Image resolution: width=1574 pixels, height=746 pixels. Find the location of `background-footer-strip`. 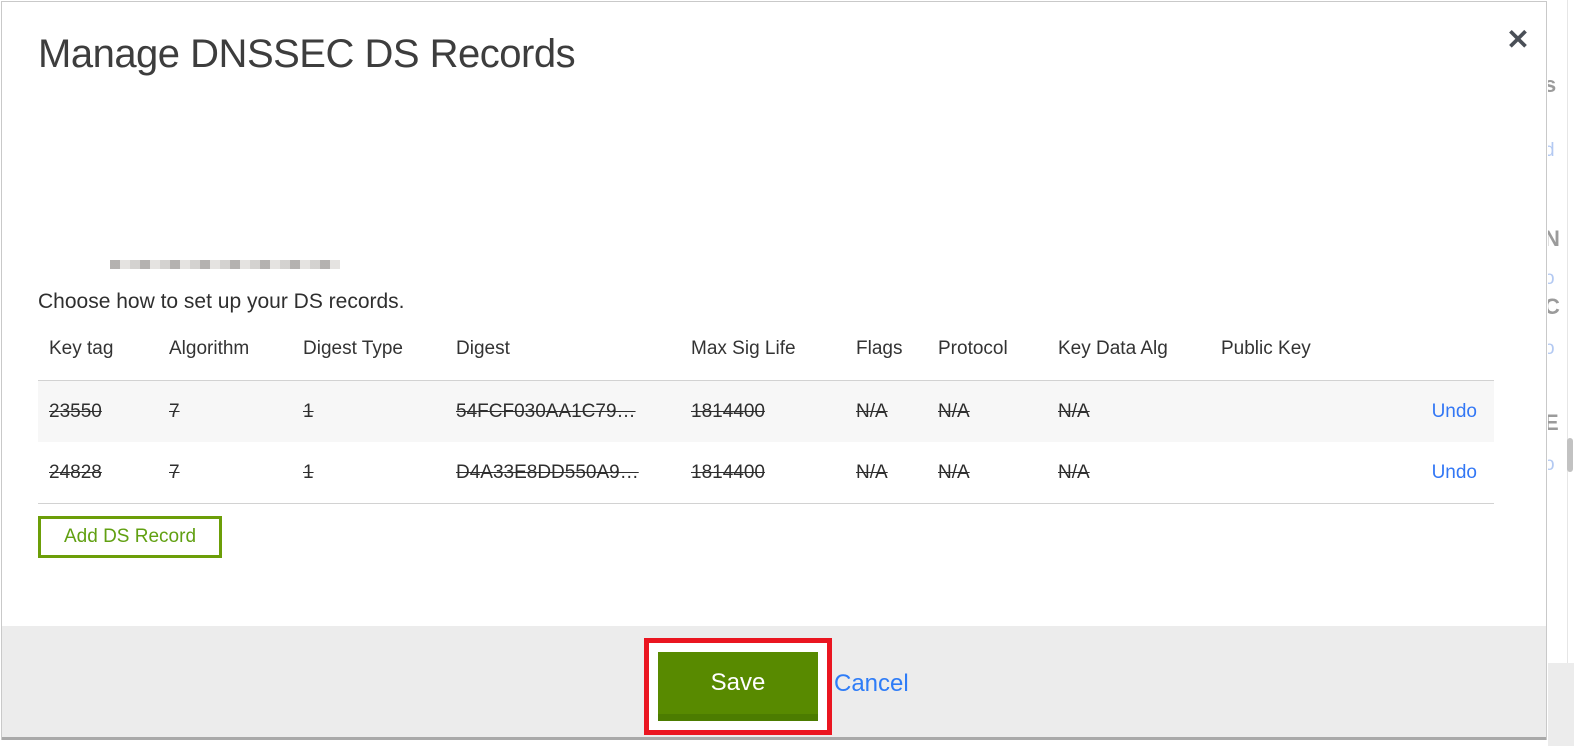

background-footer-strip is located at coordinates (1561, 704).